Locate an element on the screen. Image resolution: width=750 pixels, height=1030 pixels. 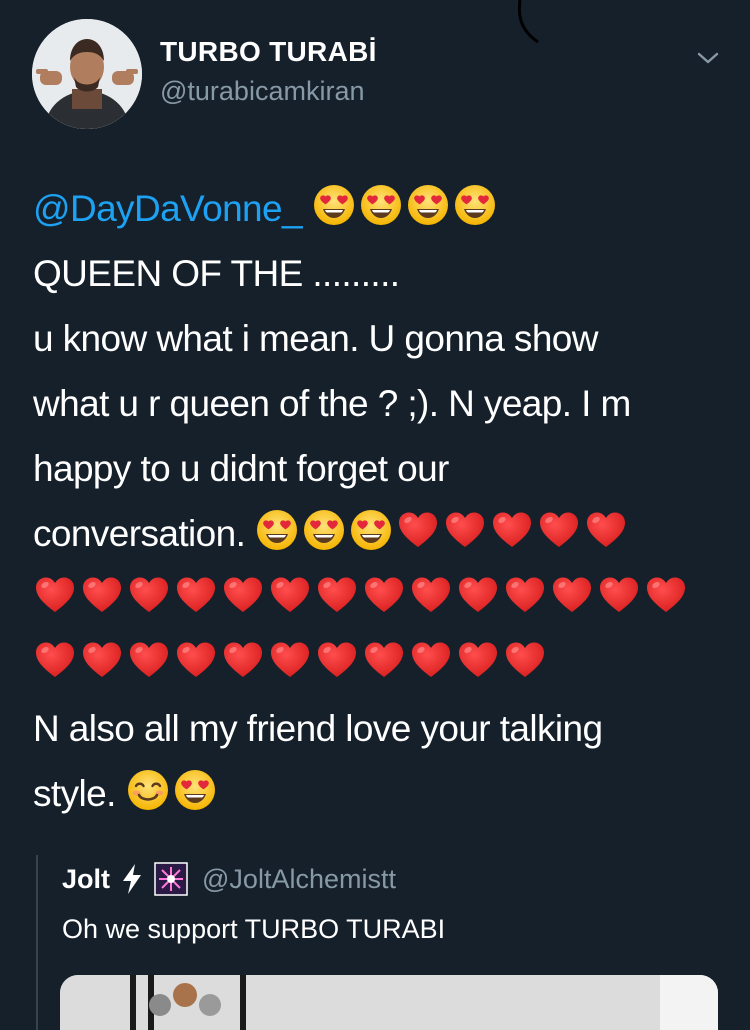
user-avatar-icon is located at coordinates (87, 74).